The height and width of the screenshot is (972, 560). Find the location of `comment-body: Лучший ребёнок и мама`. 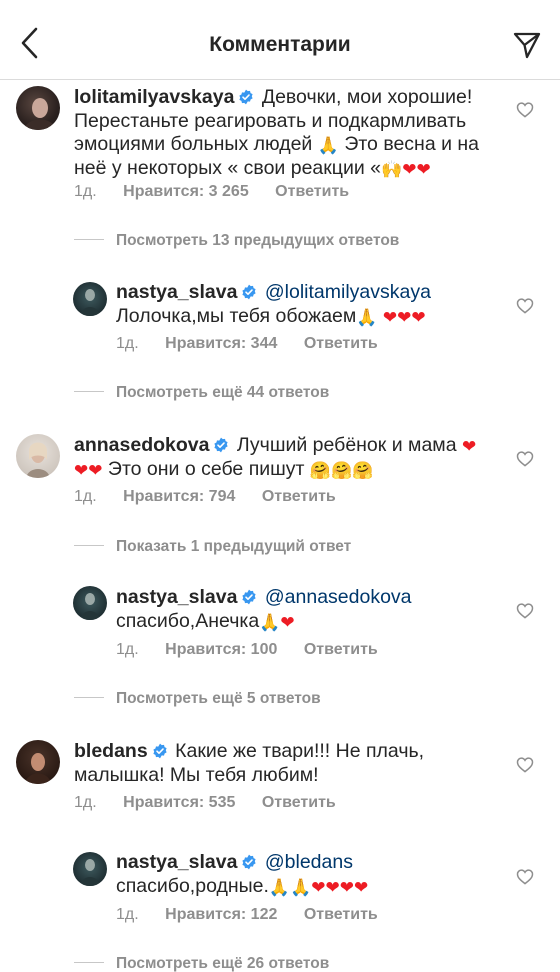

comment-body: Лучший ребёнок и мама is located at coordinates (346, 445).